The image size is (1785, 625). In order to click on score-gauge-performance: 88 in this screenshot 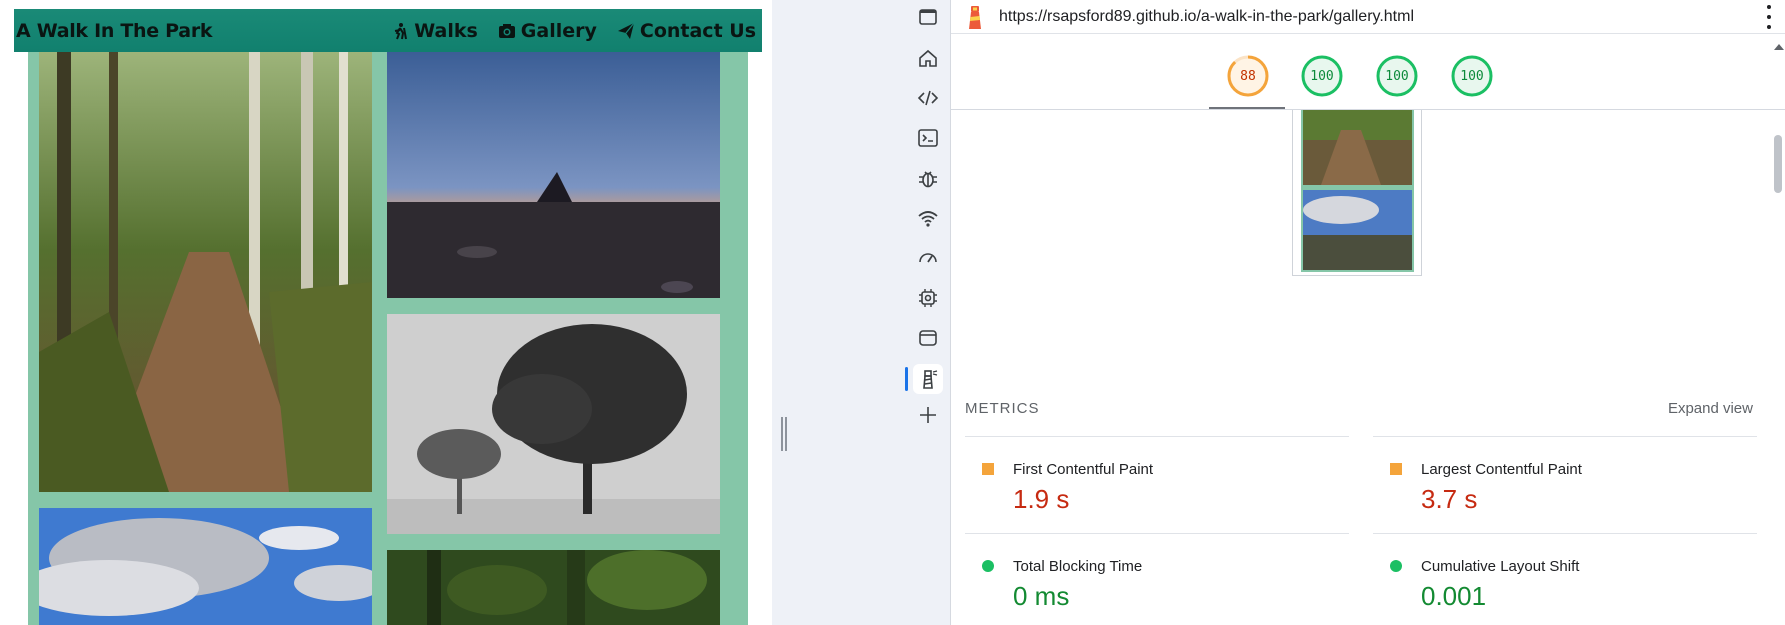, I will do `click(1248, 76)`.